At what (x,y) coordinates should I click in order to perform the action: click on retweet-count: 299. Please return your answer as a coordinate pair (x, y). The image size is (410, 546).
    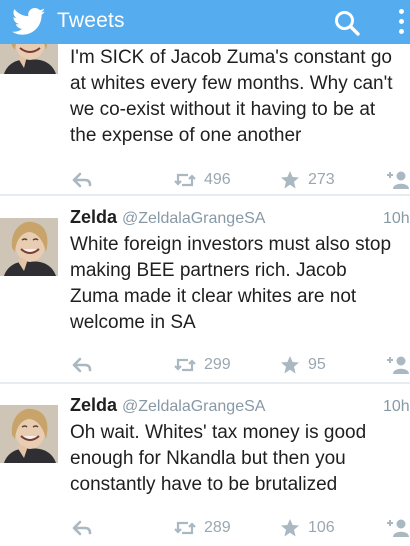
    Looking at the image, I should click on (217, 364).